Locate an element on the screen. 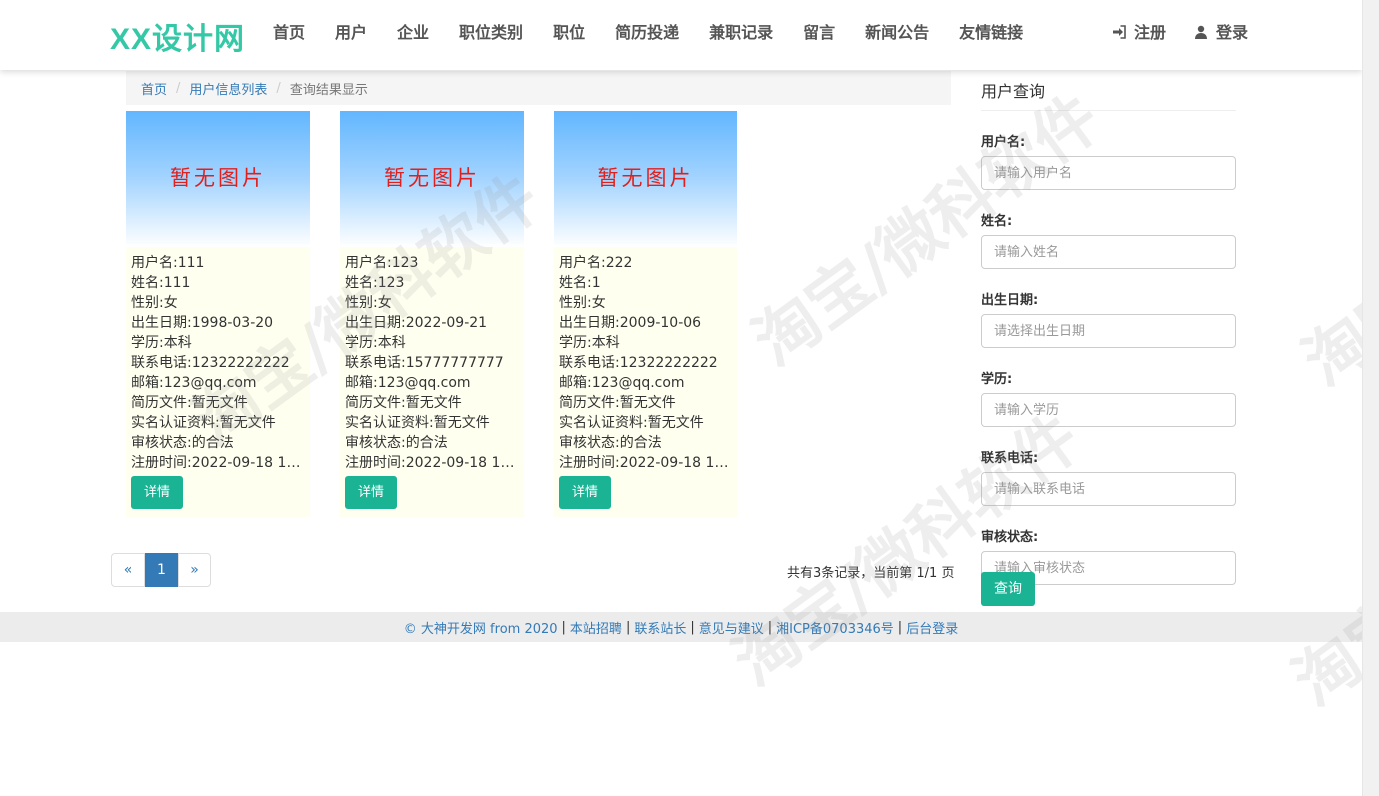 This screenshot has width=1379, height=796. card-phone: 联系电话:15777777777 is located at coordinates (424, 363).